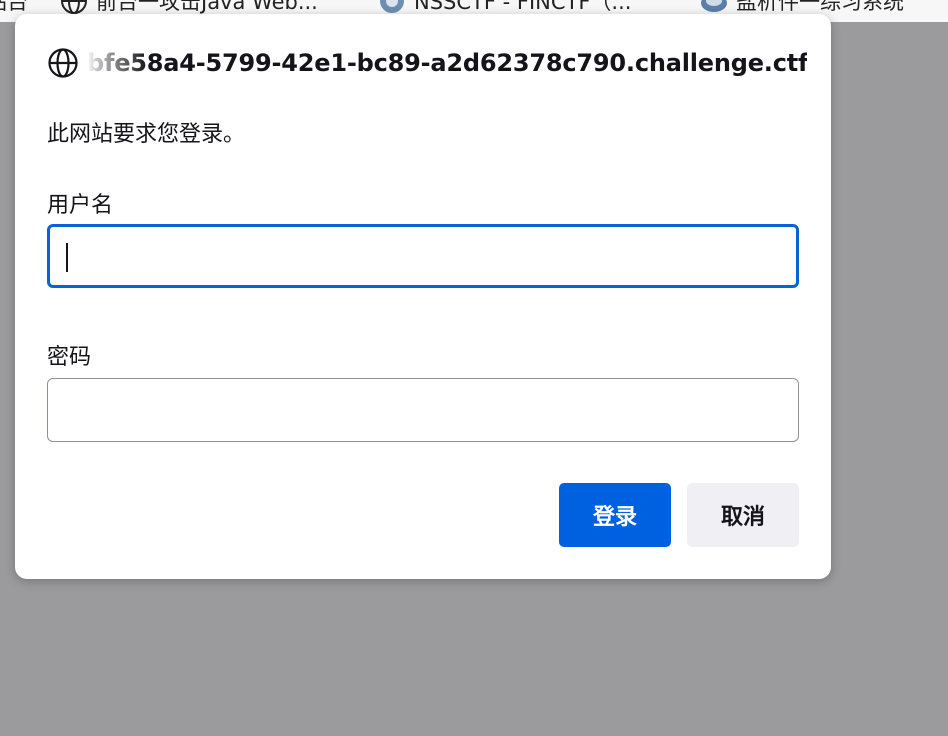  Describe the element at coordinates (69, 357) in the screenshot. I see `password-label: 密码` at that location.